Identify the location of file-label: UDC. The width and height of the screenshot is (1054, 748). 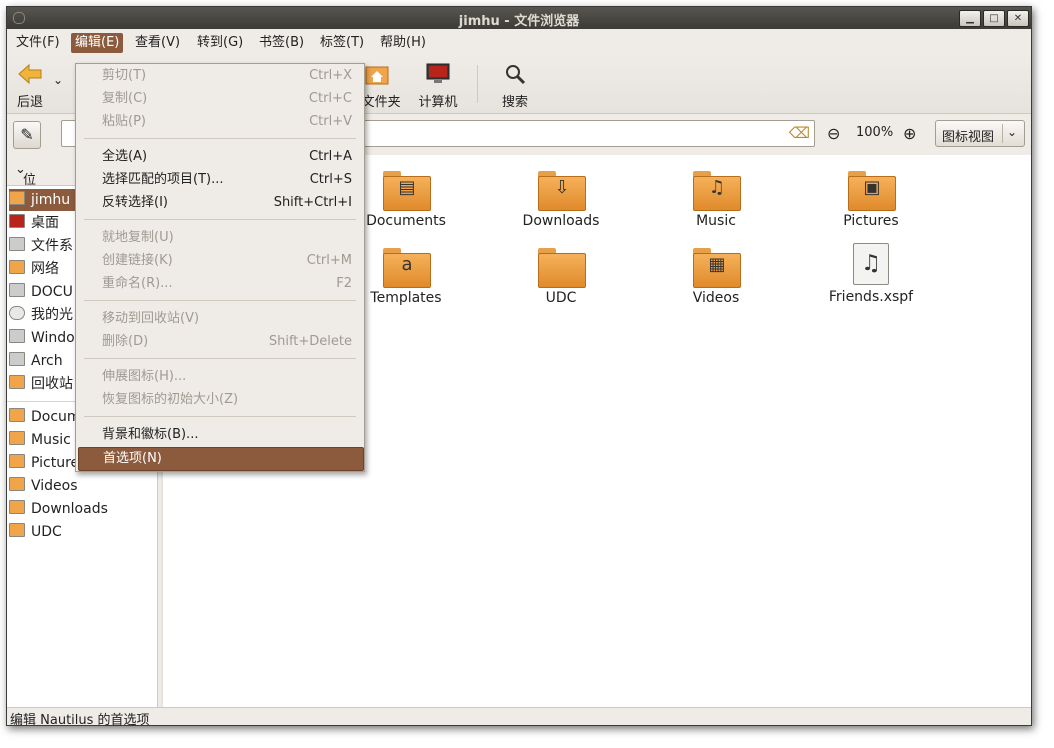
(561, 298).